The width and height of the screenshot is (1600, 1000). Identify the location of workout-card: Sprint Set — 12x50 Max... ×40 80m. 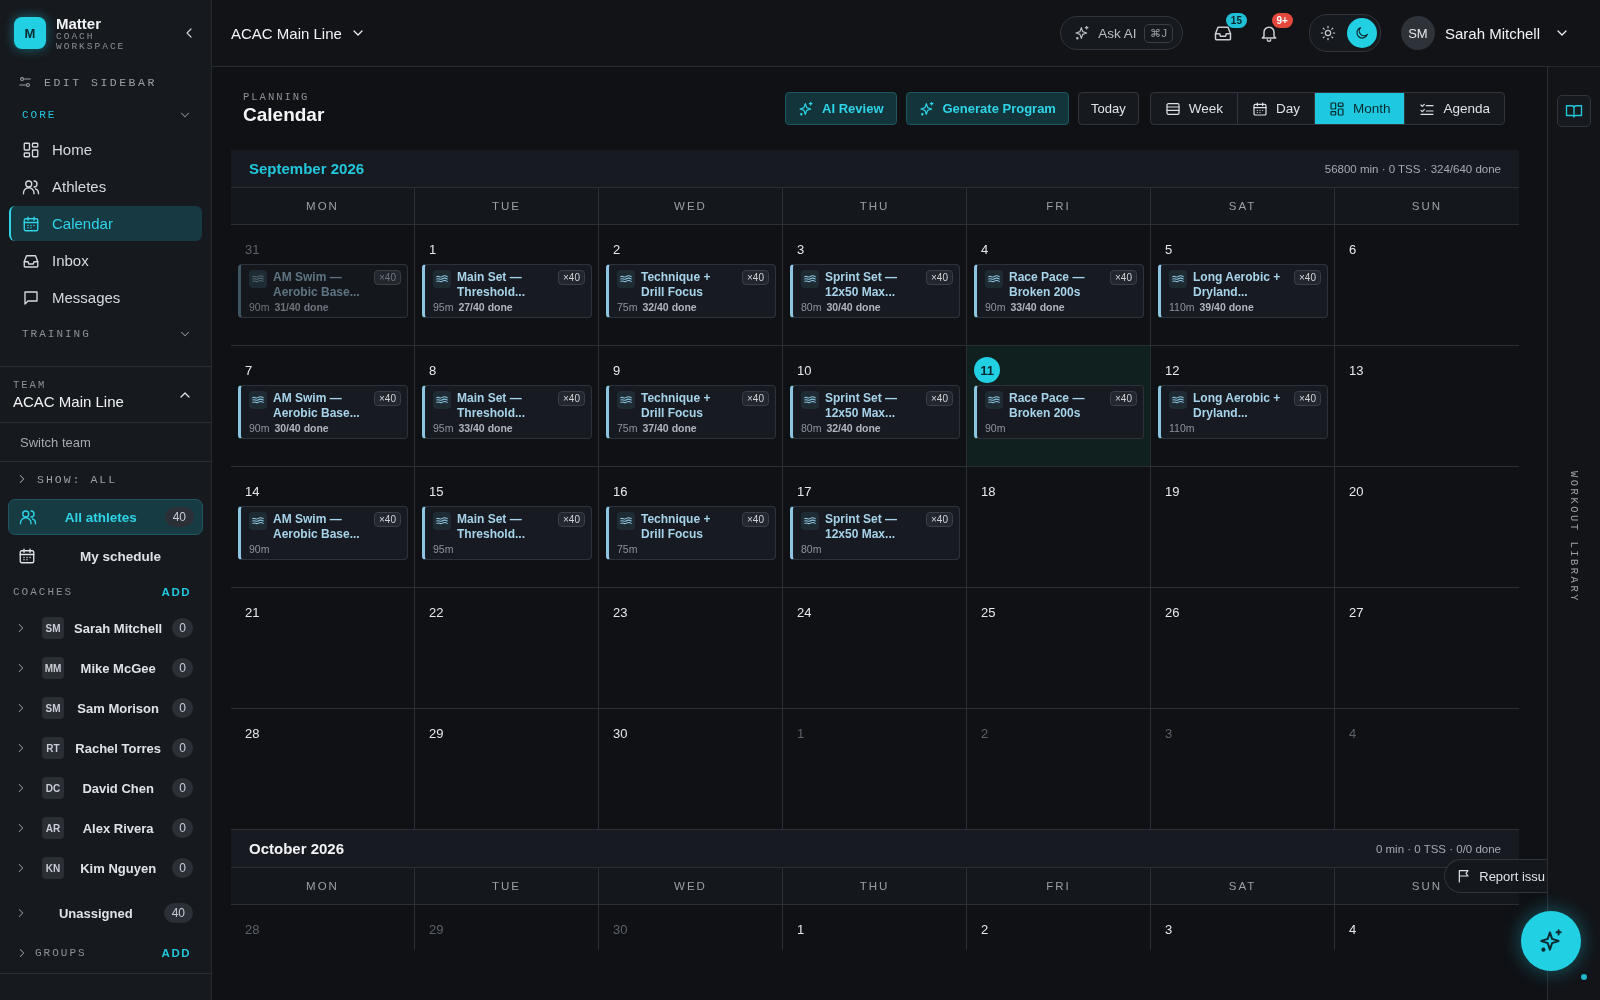
(875, 533).